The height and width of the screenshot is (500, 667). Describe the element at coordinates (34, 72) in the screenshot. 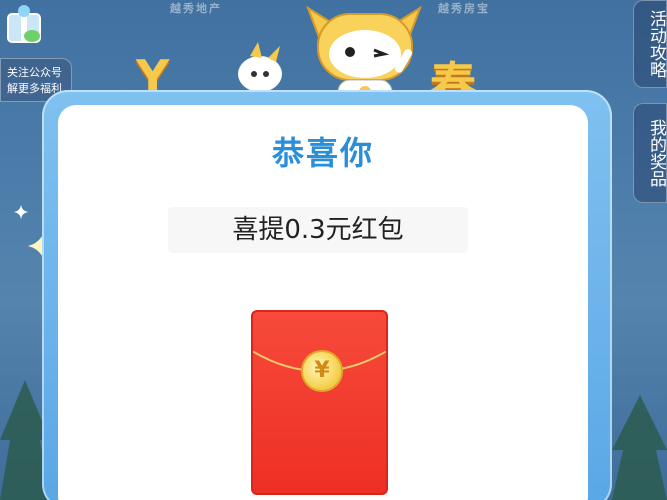

I see `follow-account-line1: 关注公众号` at that location.